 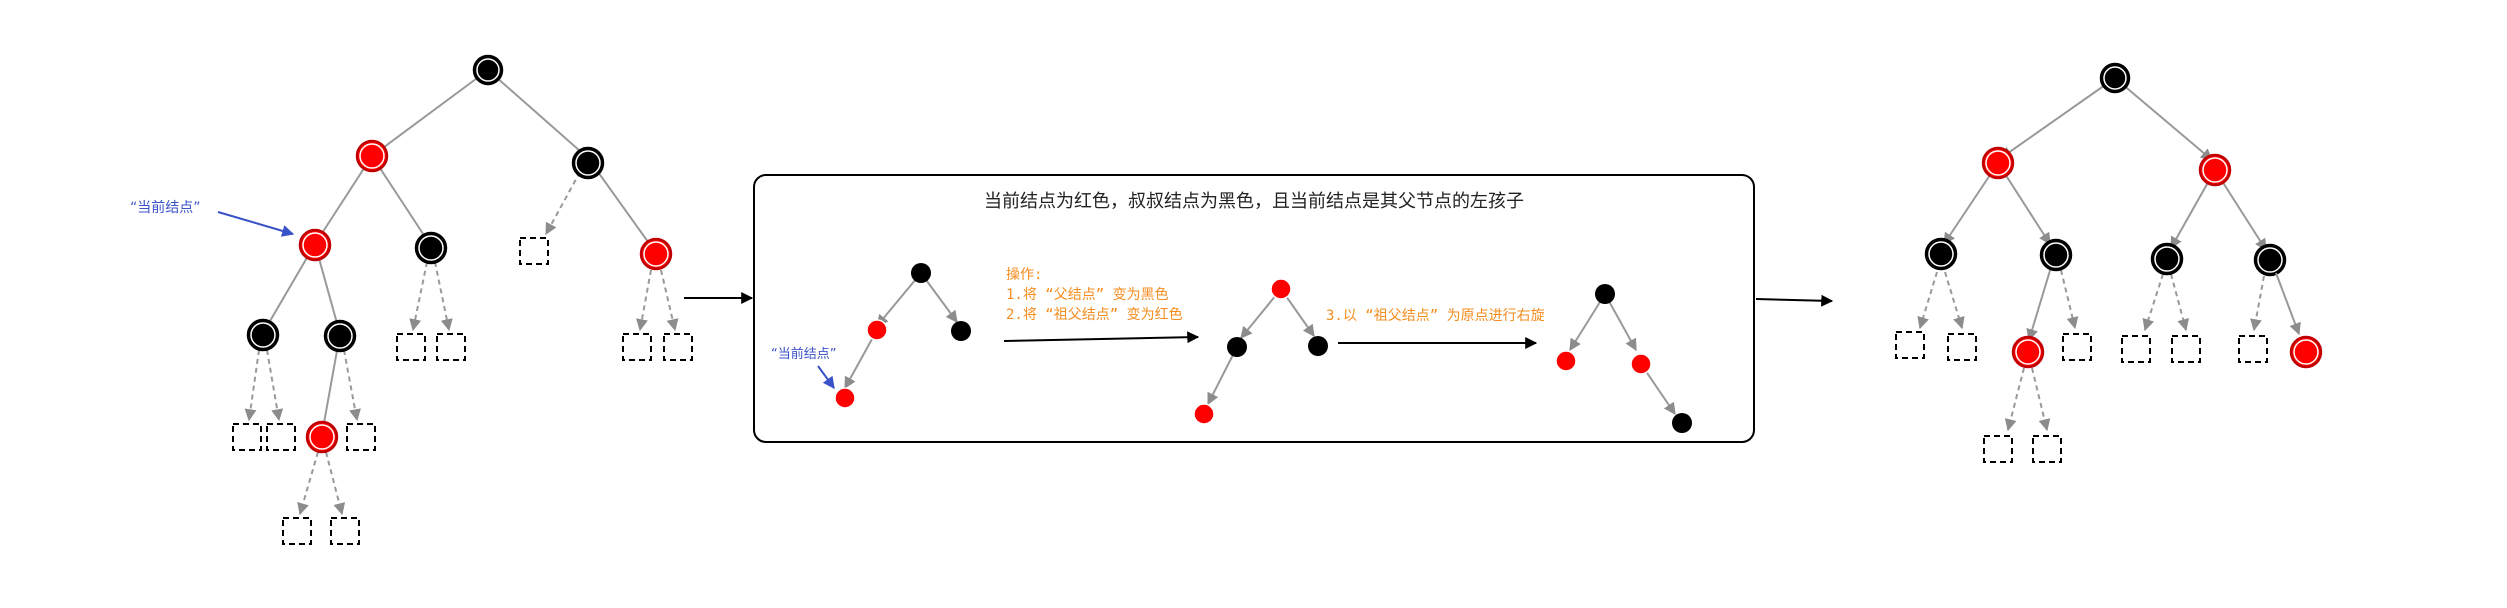 What do you see at coordinates (462, 391) in the screenshot?
I see `left-tree-nil-nodes` at bounding box center [462, 391].